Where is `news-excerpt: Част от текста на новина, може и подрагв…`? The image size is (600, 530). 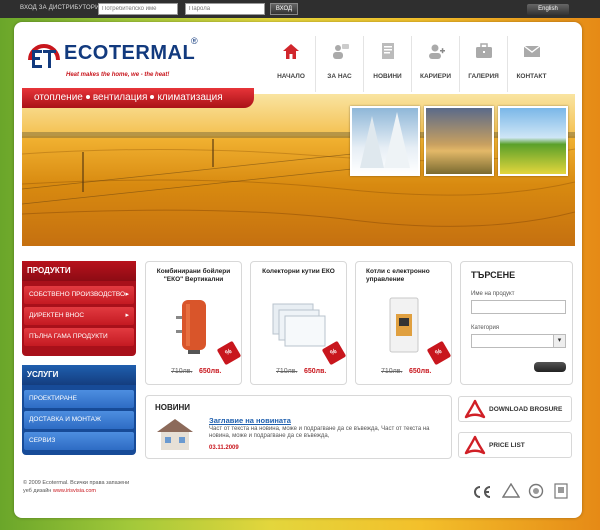 news-excerpt: Част от текста на новина, може и подрагв… is located at coordinates (319, 432).